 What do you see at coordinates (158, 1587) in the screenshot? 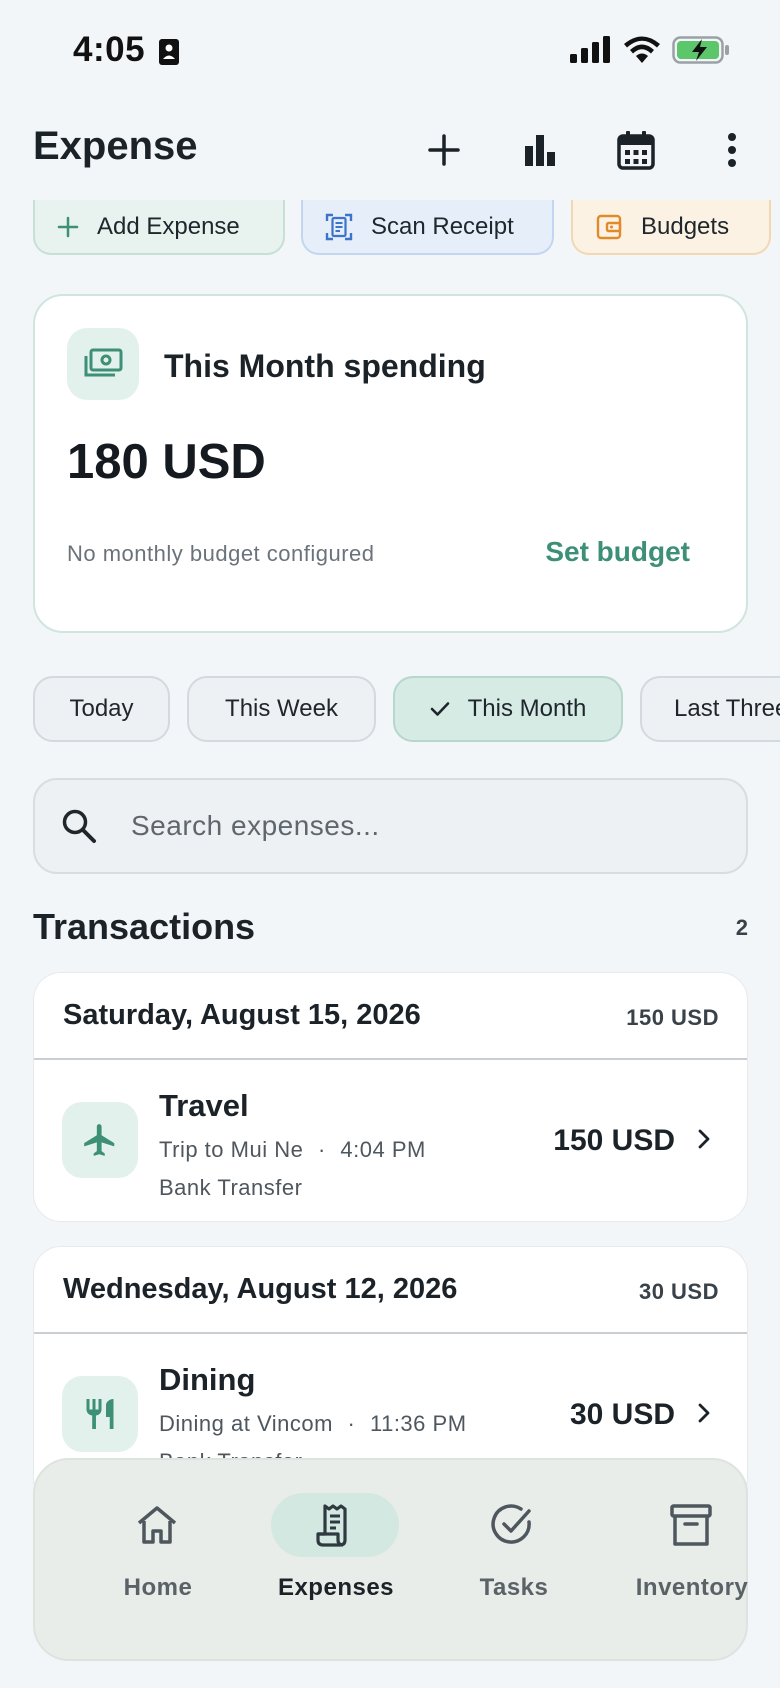
I see `nav-label: Home` at bounding box center [158, 1587].